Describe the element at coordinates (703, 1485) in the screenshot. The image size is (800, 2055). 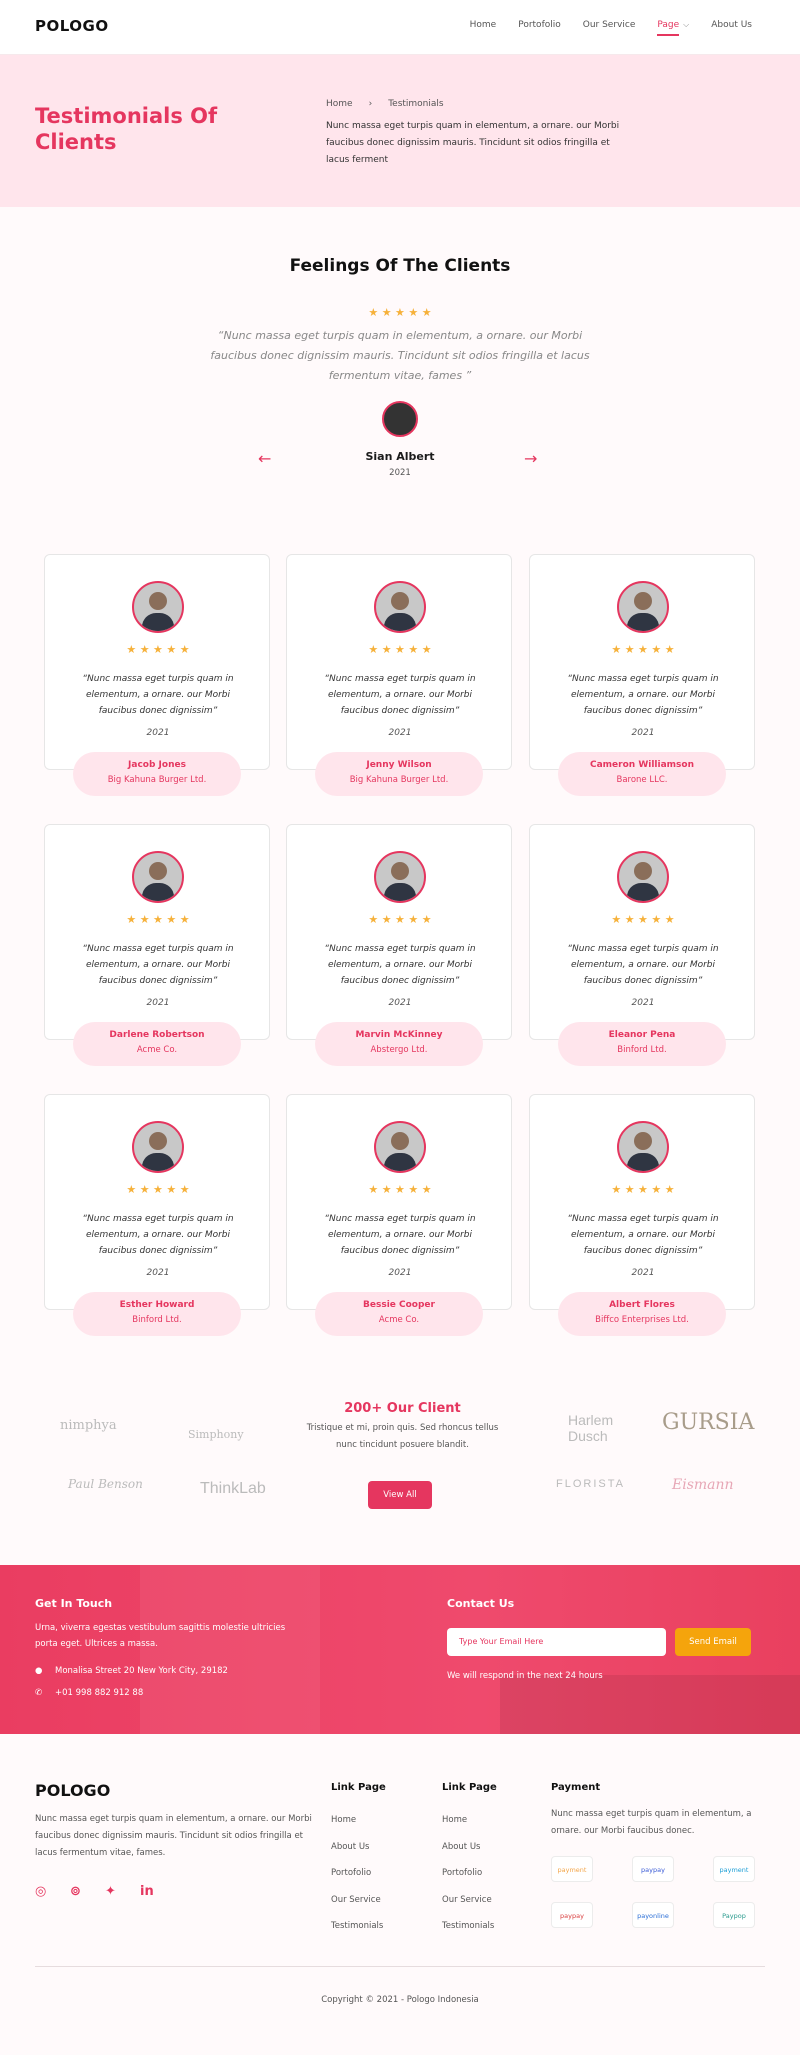
I see `brand-logo: Eismann` at that location.